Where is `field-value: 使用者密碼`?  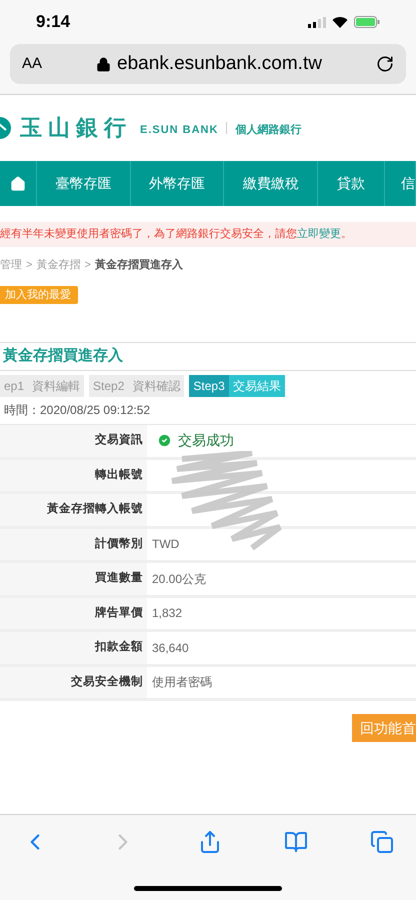
field-value: 使用者密碼 is located at coordinates (182, 683).